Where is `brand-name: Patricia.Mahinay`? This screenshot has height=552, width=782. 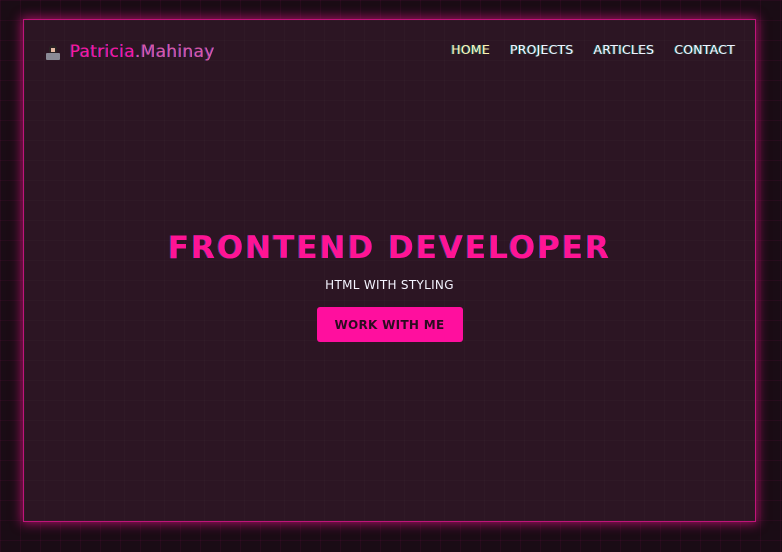
brand-name: Patricia.Mahinay is located at coordinates (142, 52).